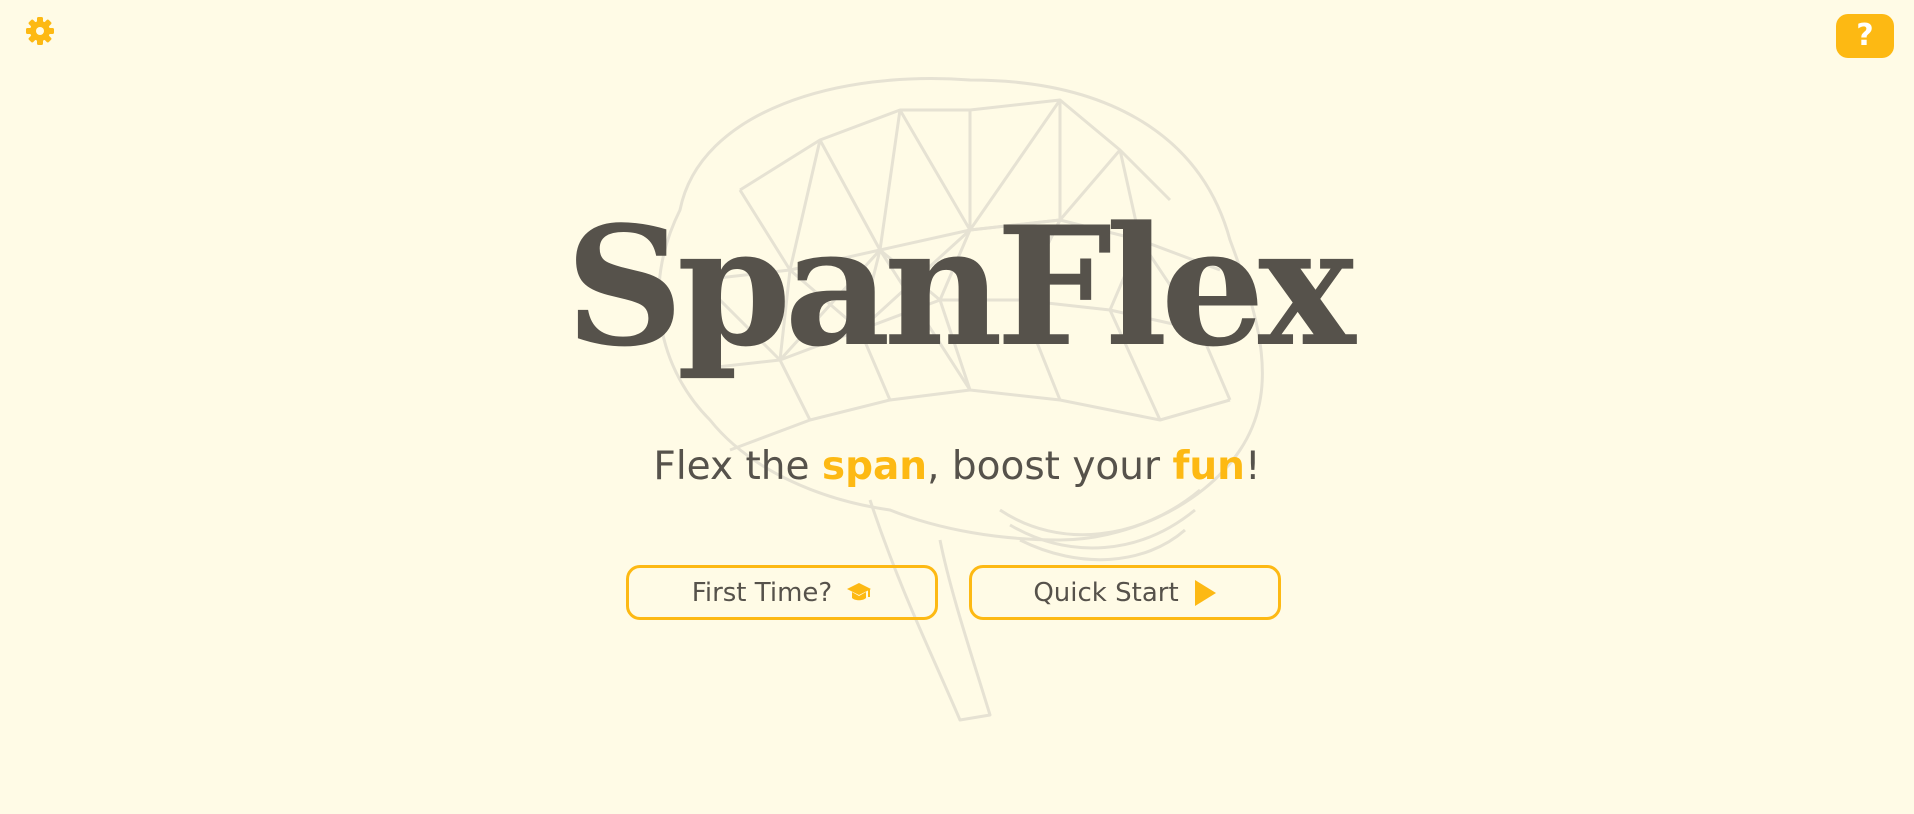  I want to click on tagline: Flex the span, boost your fun!, so click(957, 466).